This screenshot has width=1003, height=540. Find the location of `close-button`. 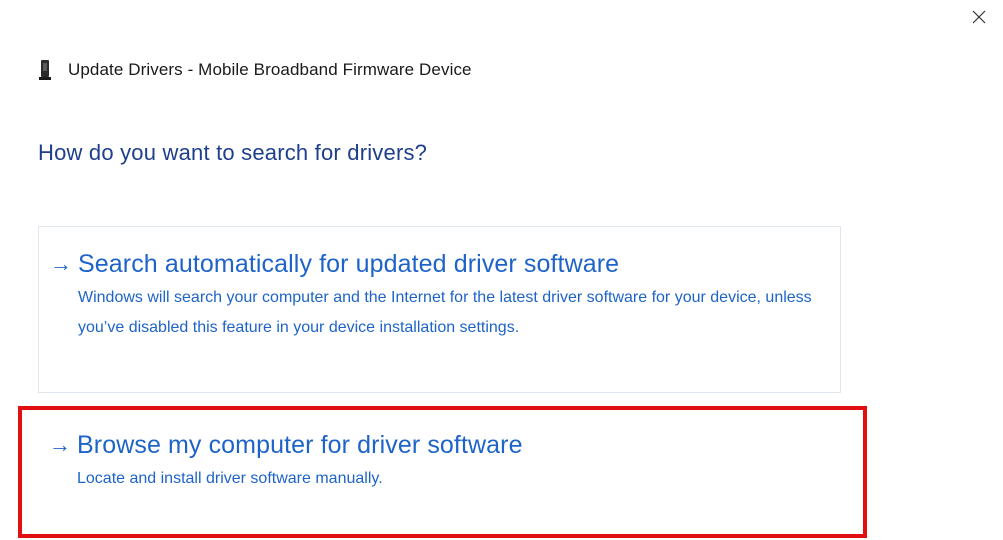

close-button is located at coordinates (979, 17).